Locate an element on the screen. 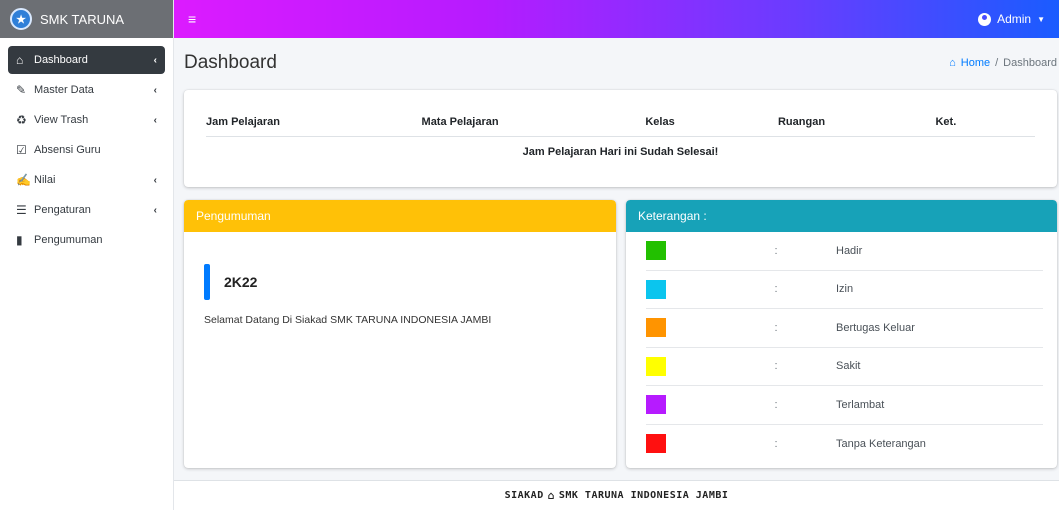 This screenshot has width=1059, height=510. legend-label: Sakit is located at coordinates (848, 366).